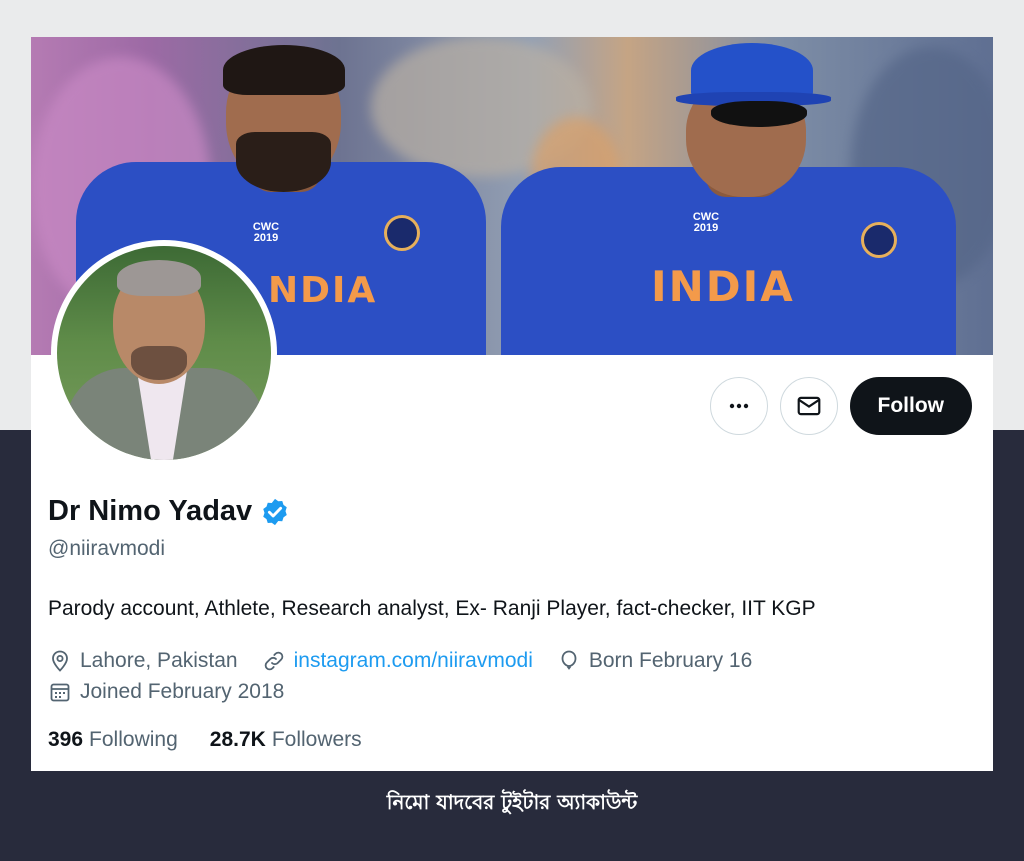 Image resolution: width=1024 pixels, height=861 pixels. I want to click on following-count: 396, so click(66, 739).